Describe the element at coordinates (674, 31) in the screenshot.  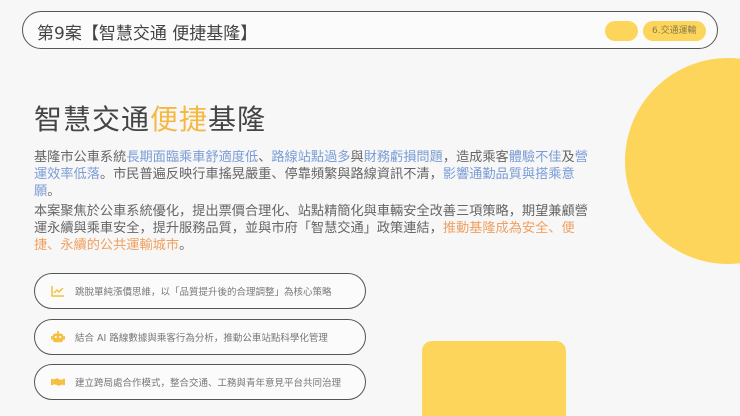
I see `category-badge: 6.交通運輸` at that location.